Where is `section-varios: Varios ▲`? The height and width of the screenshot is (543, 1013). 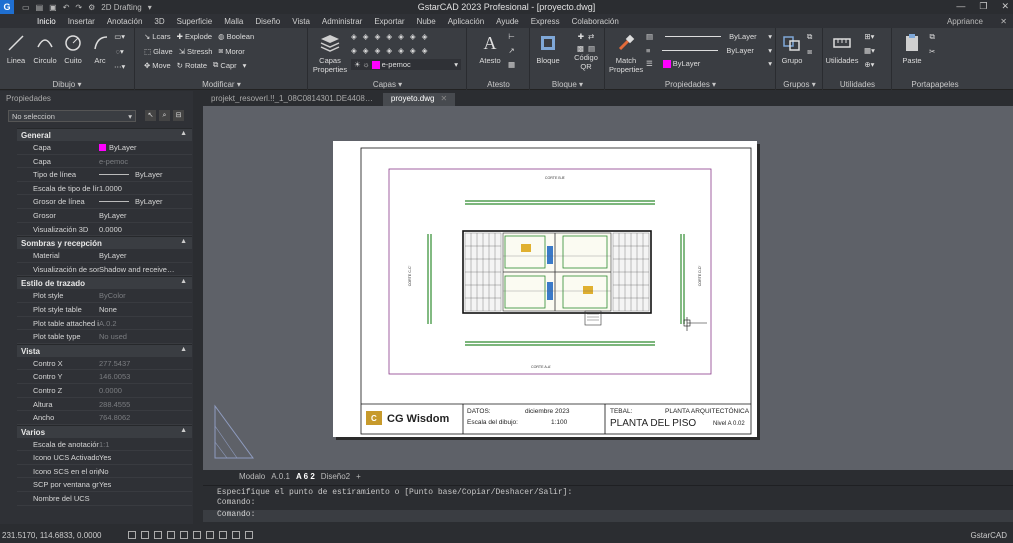
section-varios: Varios ▲ is located at coordinates (104, 431).